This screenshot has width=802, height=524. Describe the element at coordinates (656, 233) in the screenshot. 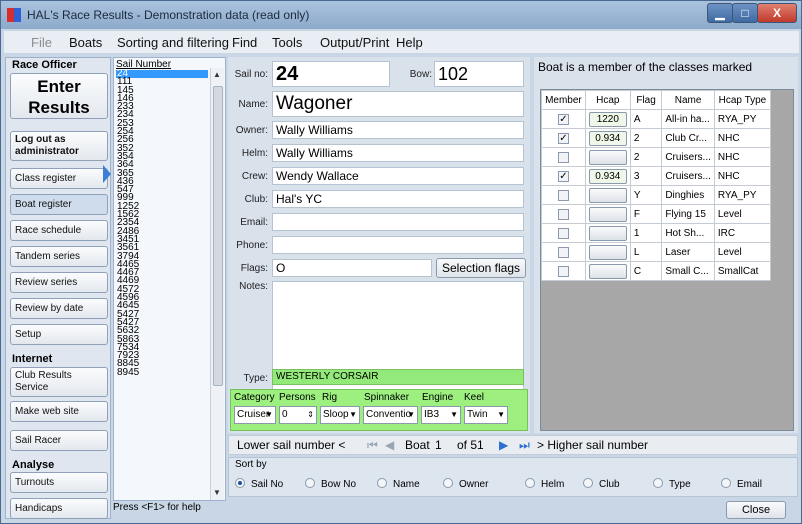

I see `class-row: 1 Hot Sh... IRC` at that location.